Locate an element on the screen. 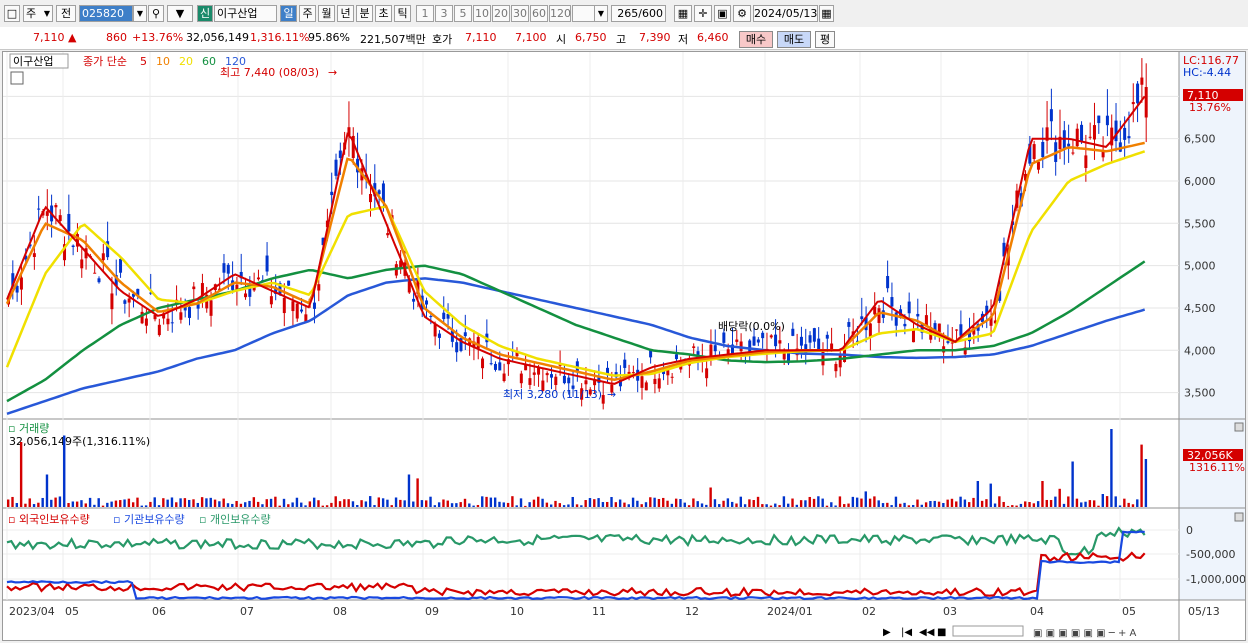  period-button-0: 일 is located at coordinates (288, 13).